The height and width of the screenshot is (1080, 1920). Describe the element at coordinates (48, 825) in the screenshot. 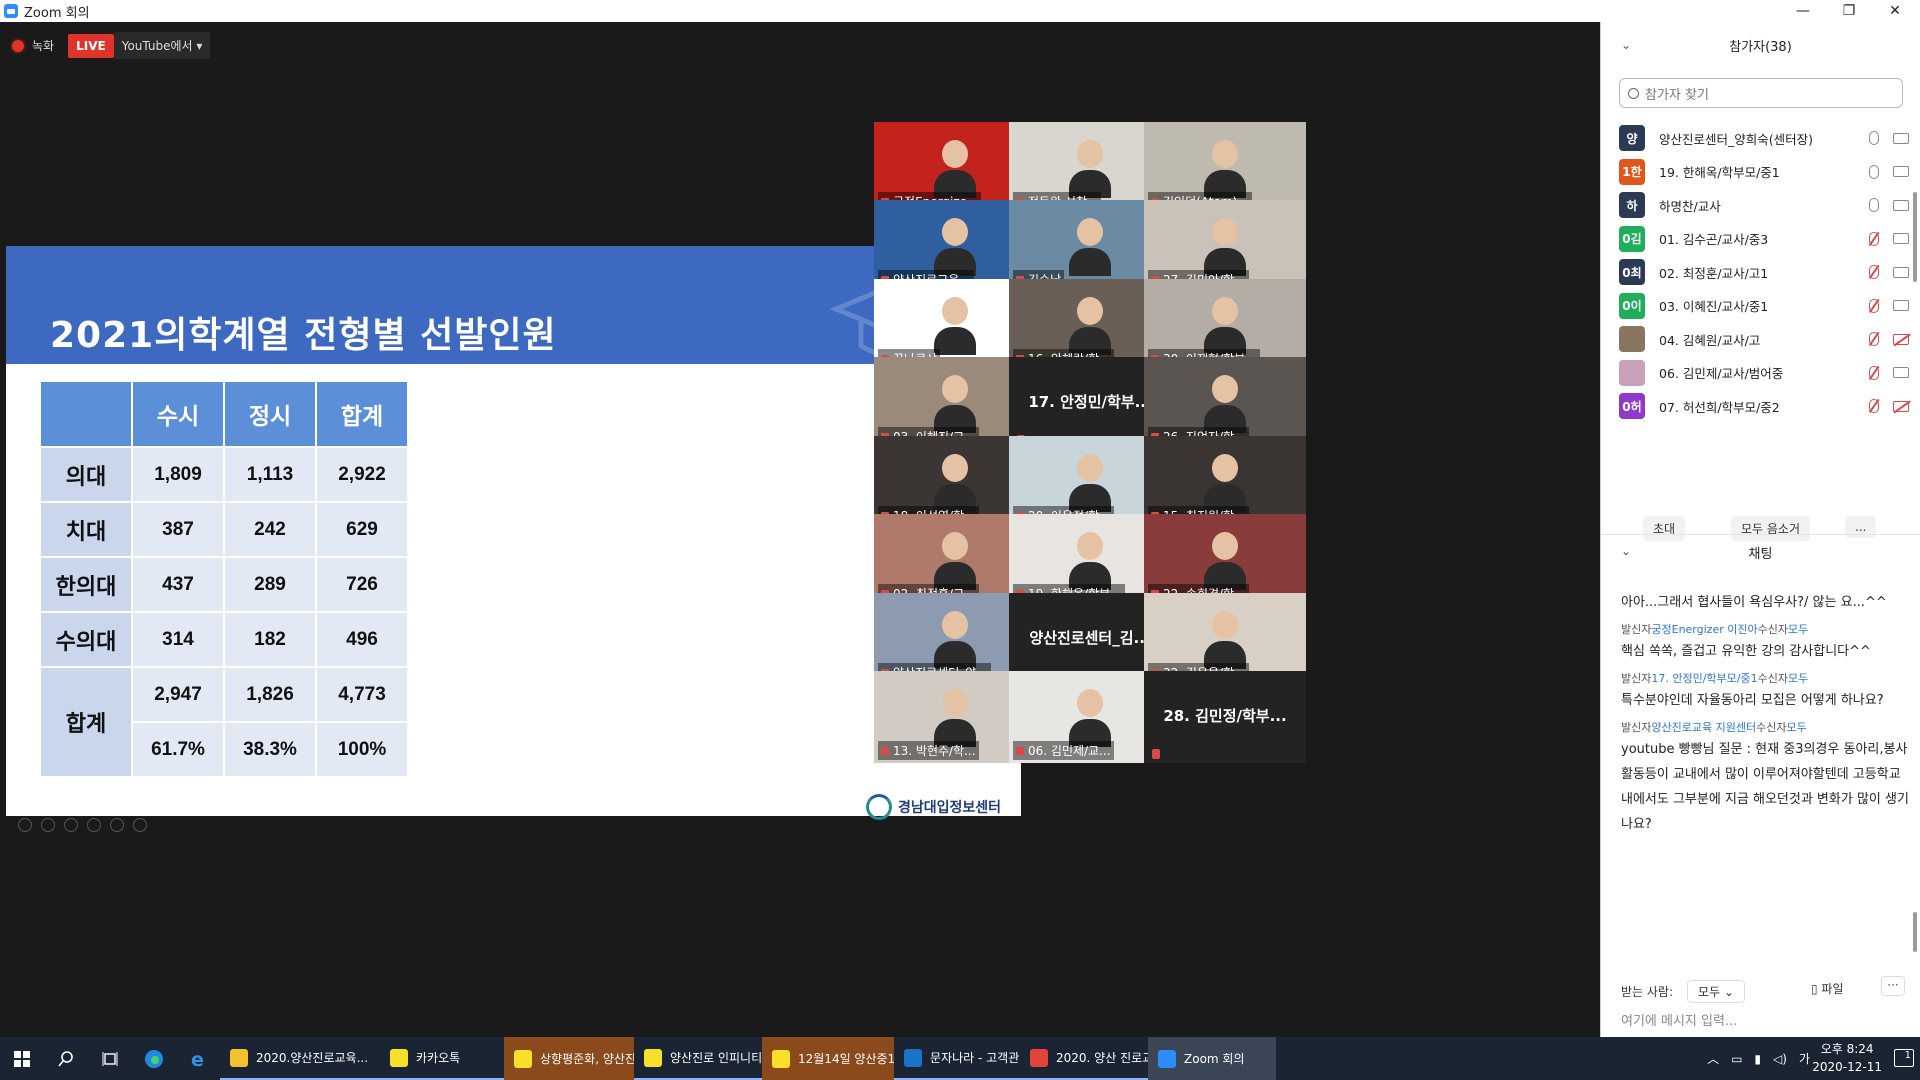

I see `next-icon` at that location.